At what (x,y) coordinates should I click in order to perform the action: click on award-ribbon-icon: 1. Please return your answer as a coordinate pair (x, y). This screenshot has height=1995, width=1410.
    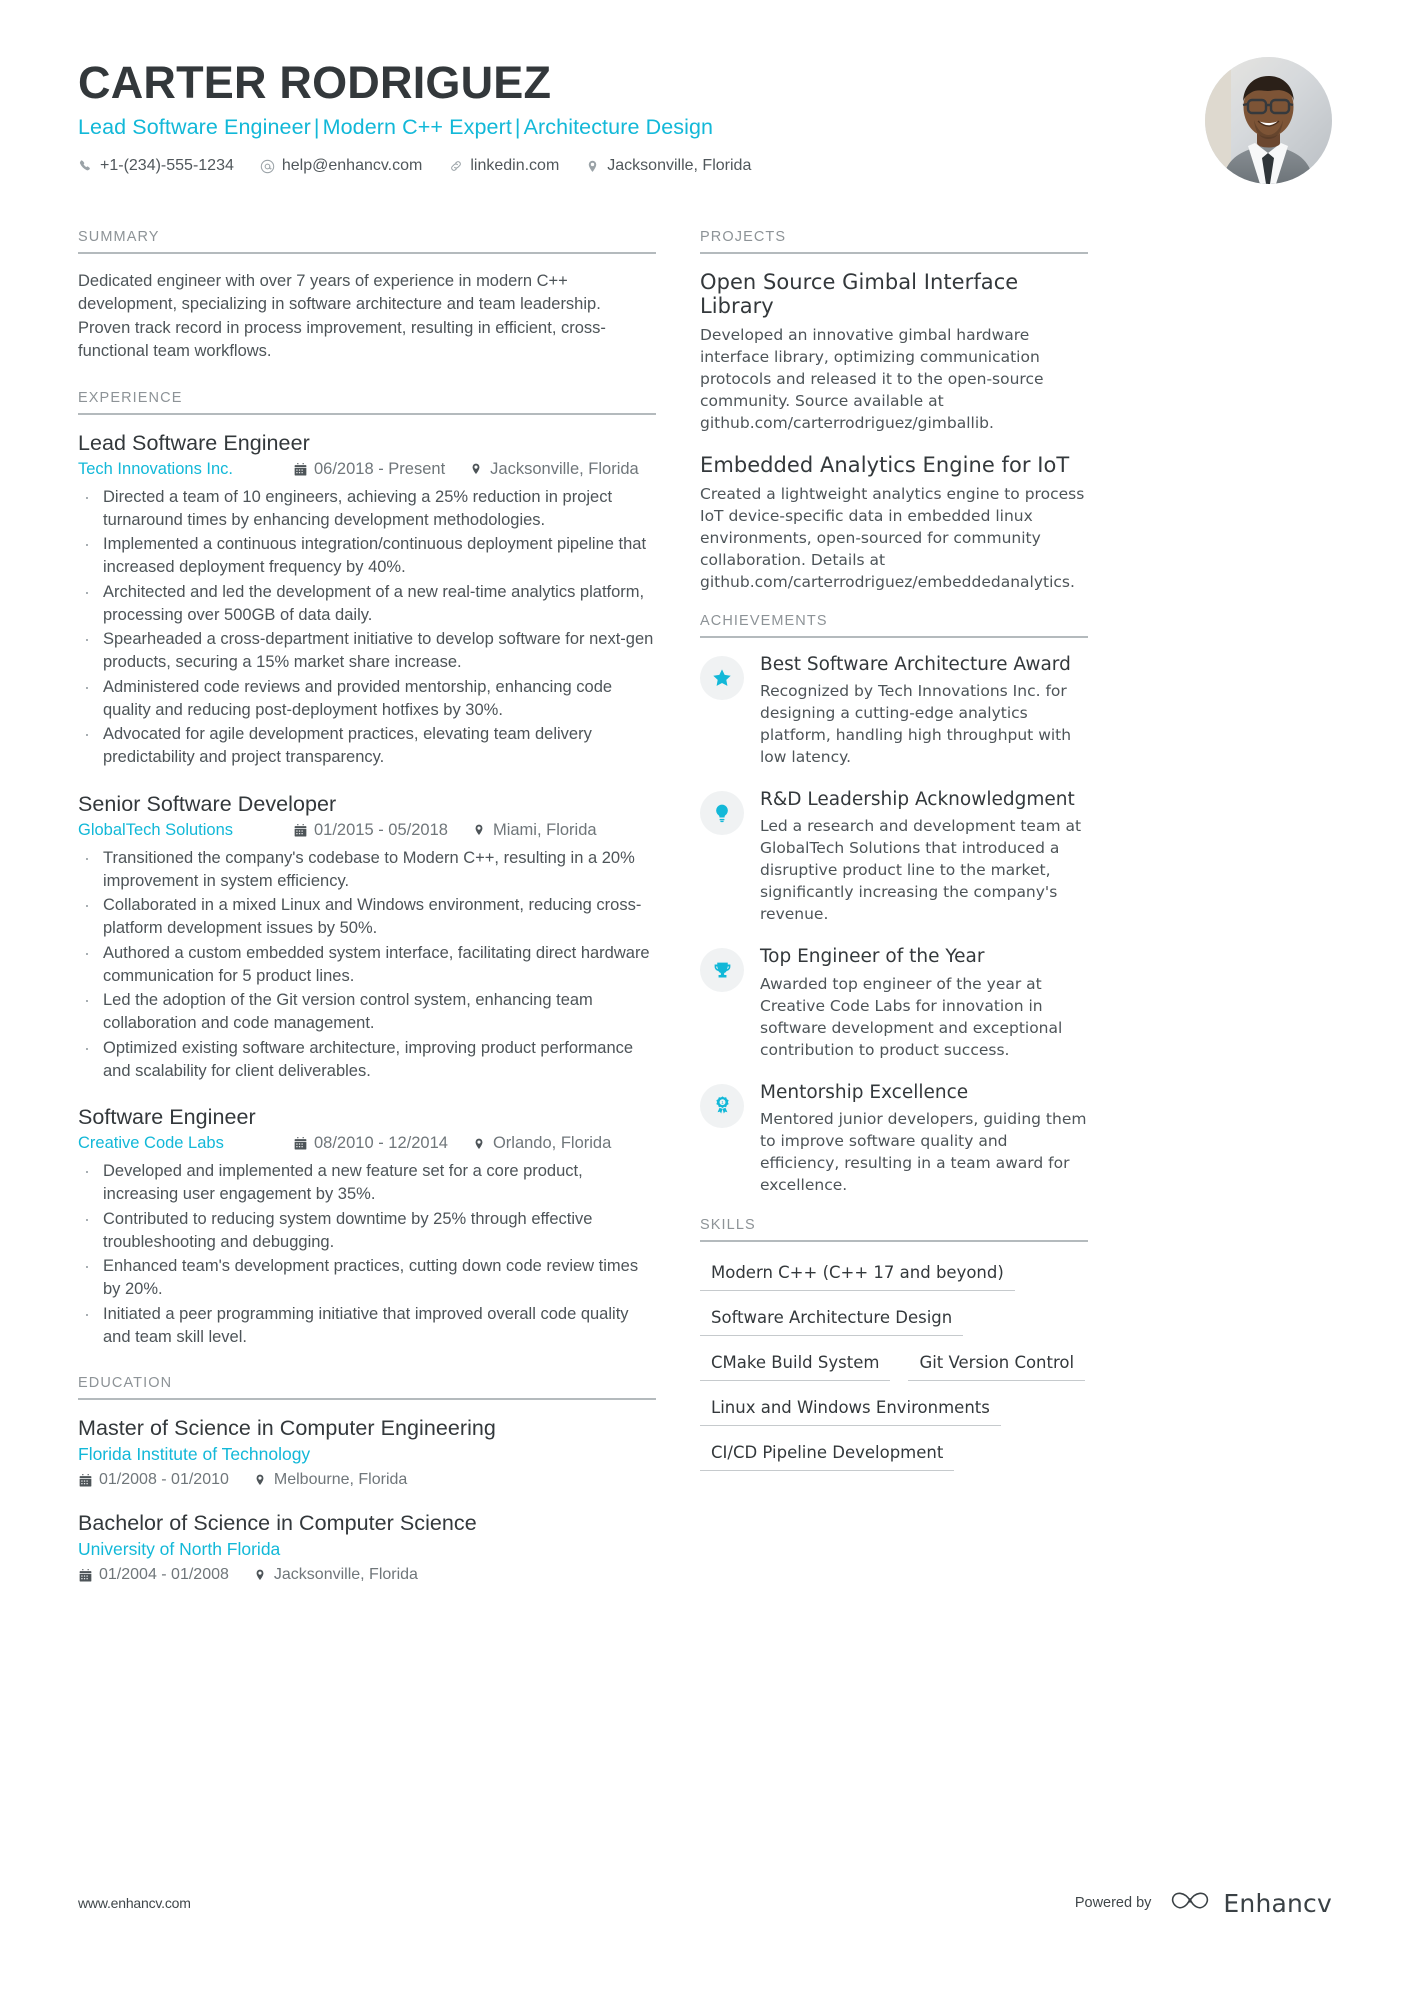
    Looking at the image, I should click on (722, 1105).